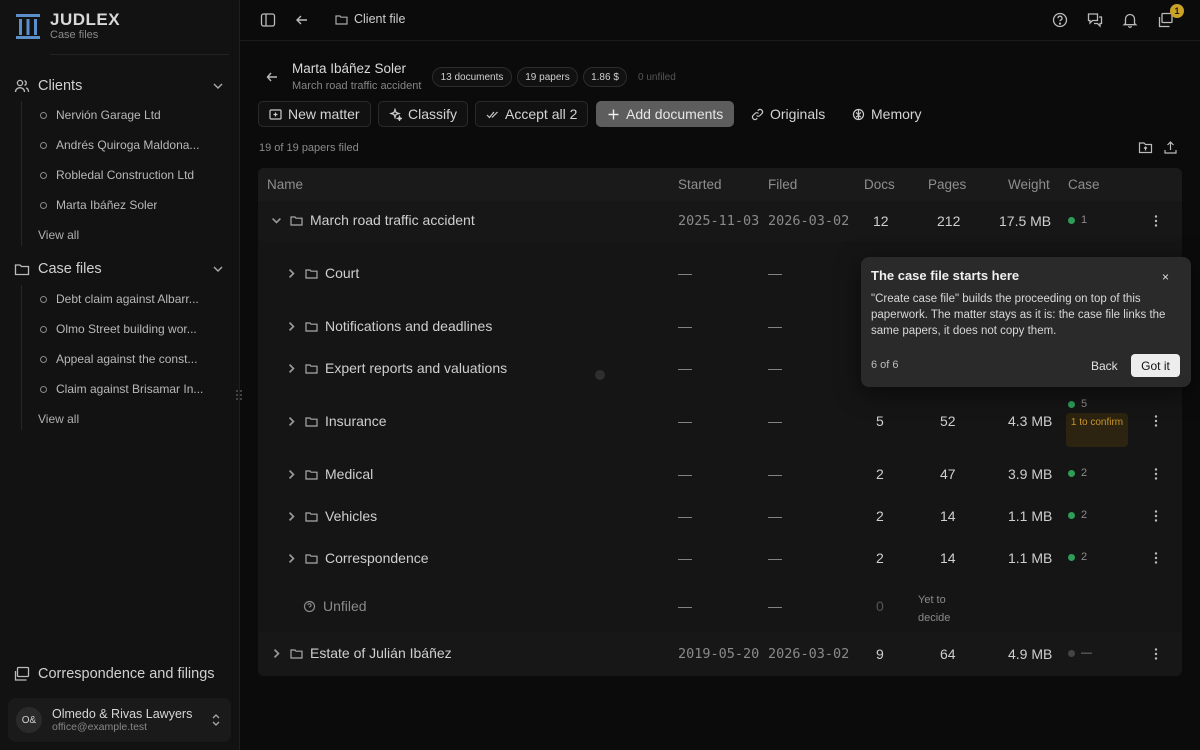 This screenshot has height=750, width=1200. Describe the element at coordinates (1170, 147) in the screenshot. I see `upload-icon` at that location.